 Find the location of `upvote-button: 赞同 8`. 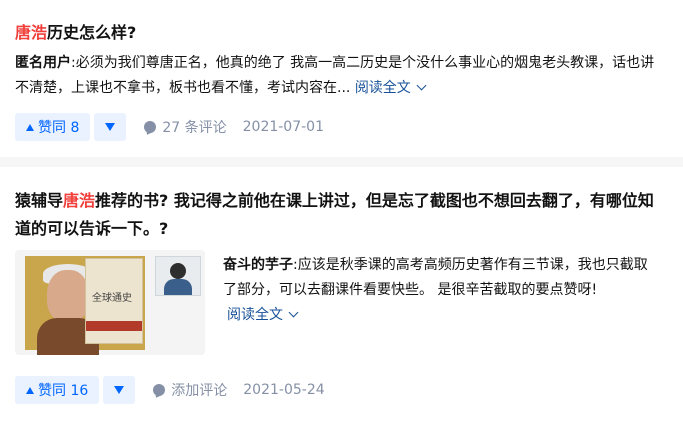

upvote-button: 赞同 8 is located at coordinates (53, 127).